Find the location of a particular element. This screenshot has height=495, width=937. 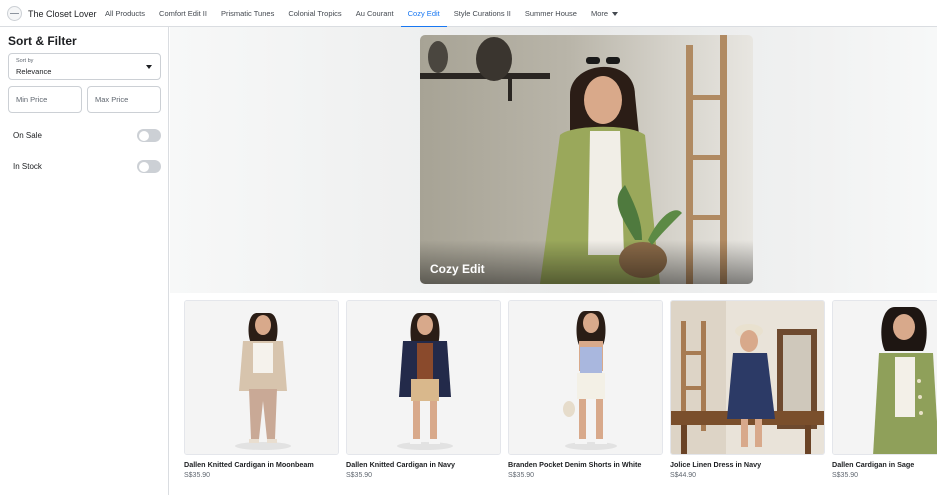

product-name: Branden Pocket Denim Shorts in White is located at coordinates (575, 464).